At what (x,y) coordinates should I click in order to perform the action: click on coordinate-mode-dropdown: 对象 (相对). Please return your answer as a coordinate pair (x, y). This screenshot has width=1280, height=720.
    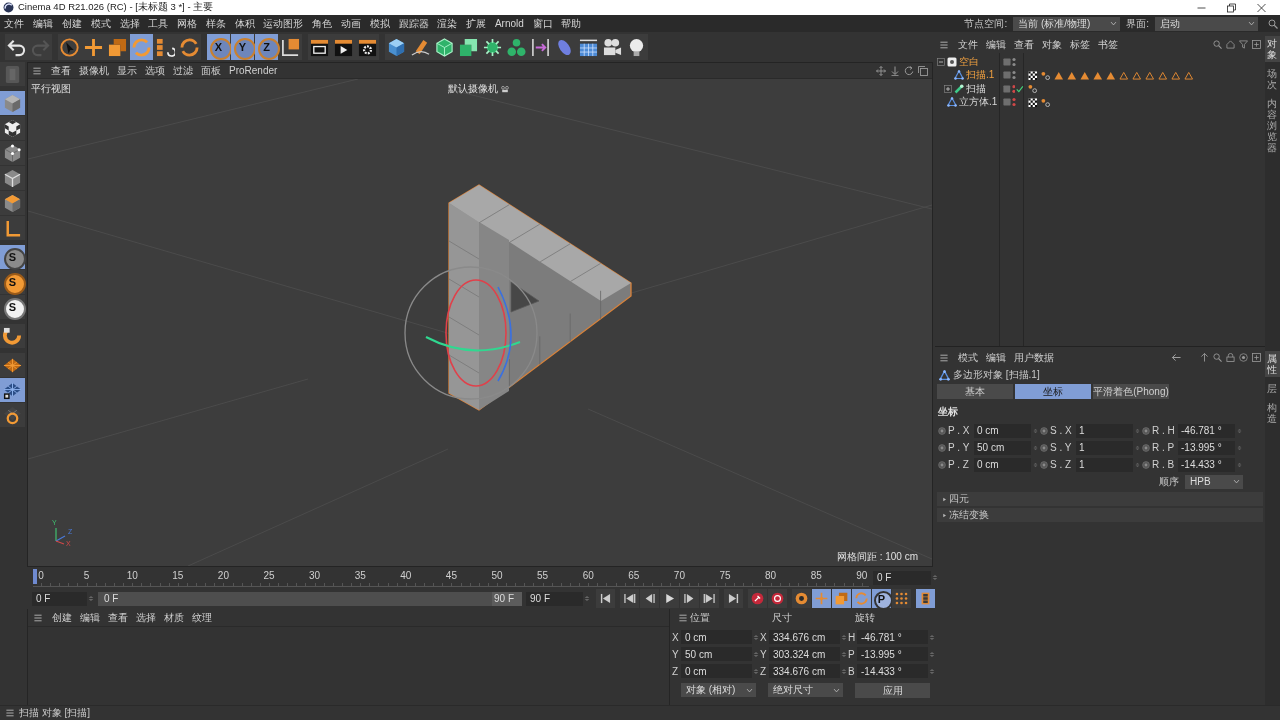
    Looking at the image, I should click on (718, 690).